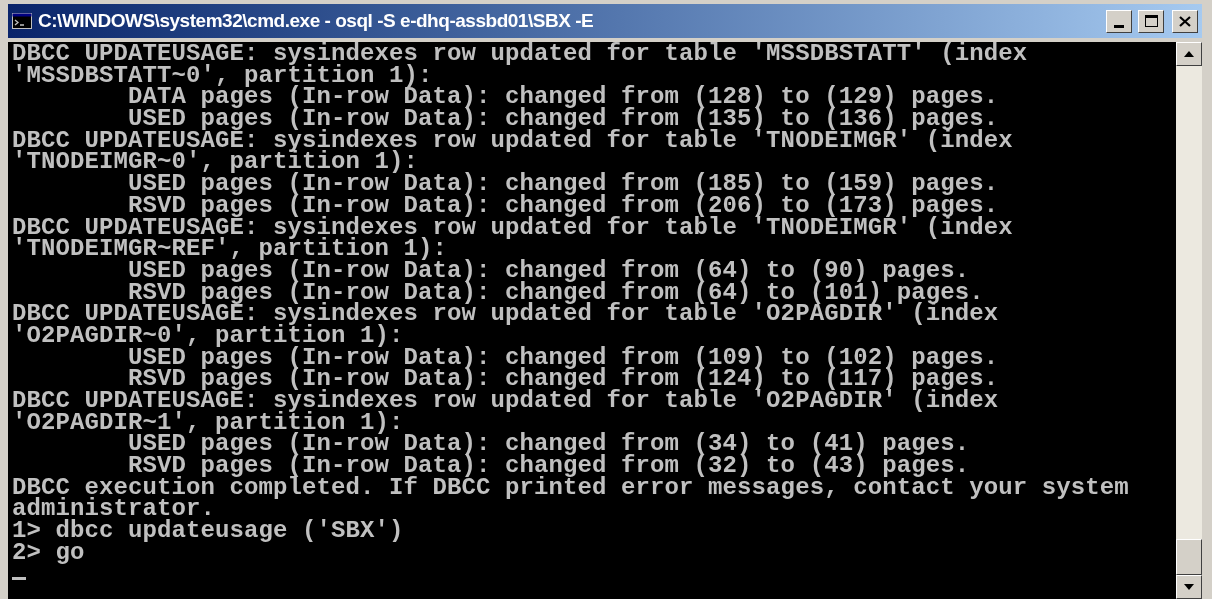 This screenshot has width=1212, height=599. Describe the element at coordinates (208, 531) in the screenshot. I see `console-line: 1> dbcc updateusage ('SBX')` at that location.